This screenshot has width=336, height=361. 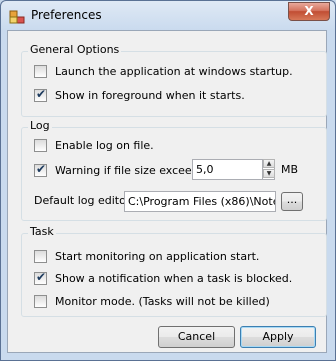 I want to click on show-foreground-checkbox: ✔, so click(x=40, y=94).